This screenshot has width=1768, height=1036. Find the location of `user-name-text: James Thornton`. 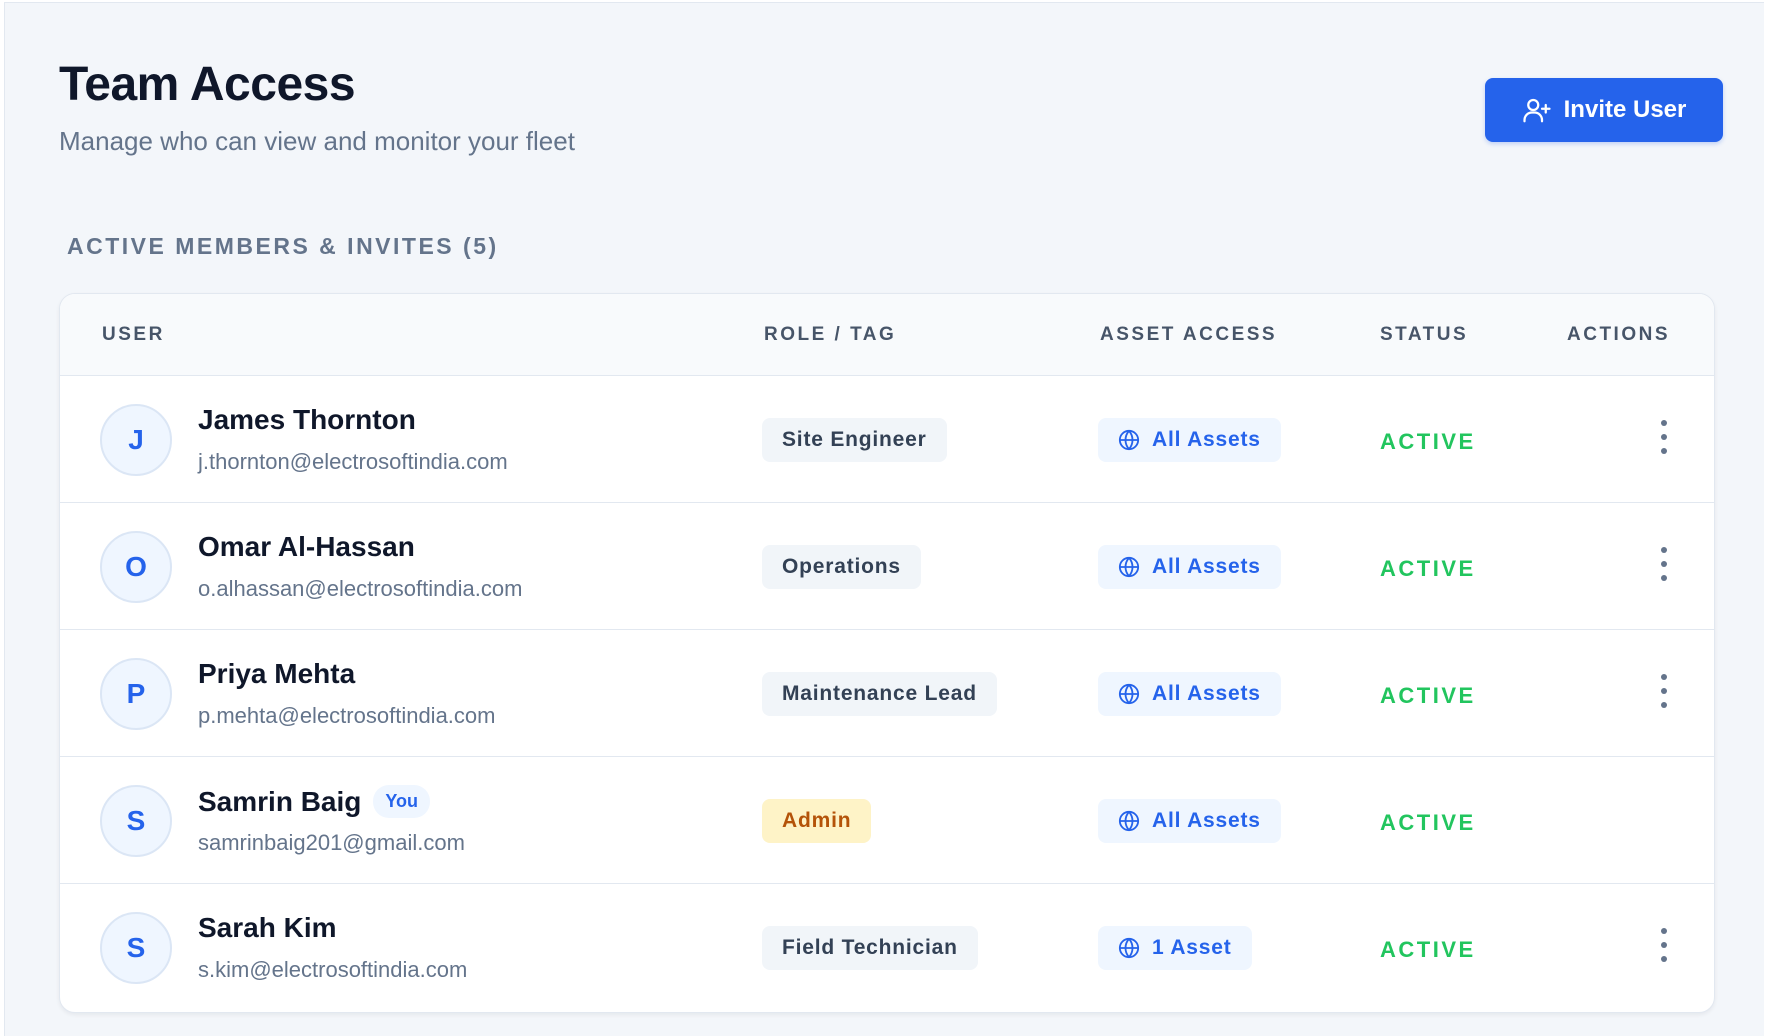

user-name-text: James Thornton is located at coordinates (307, 419).